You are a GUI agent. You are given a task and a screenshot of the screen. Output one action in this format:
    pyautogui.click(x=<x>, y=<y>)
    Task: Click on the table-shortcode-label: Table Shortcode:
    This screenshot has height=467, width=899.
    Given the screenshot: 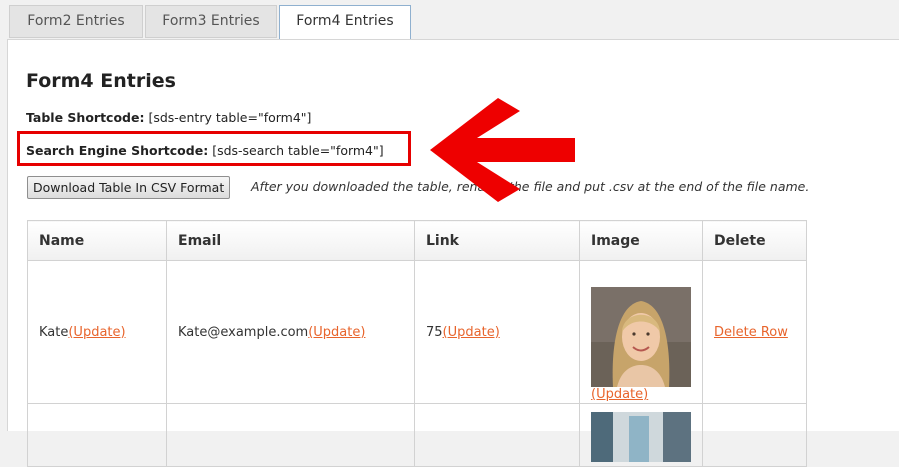 What is the action you would take?
    pyautogui.click(x=85, y=117)
    